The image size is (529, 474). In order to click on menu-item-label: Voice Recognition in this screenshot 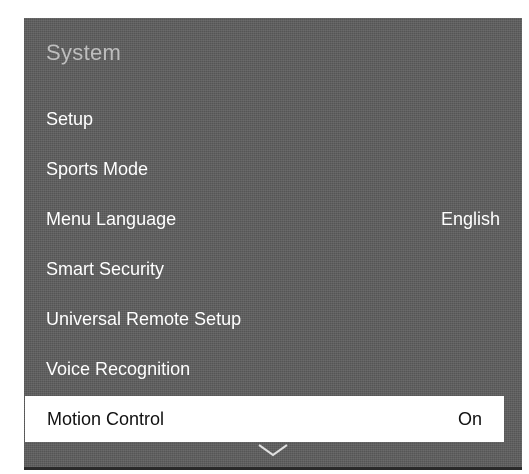, I will do `click(118, 368)`.